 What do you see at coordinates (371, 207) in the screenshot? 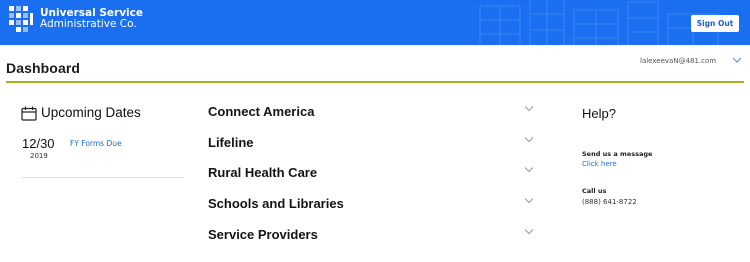
I see `program-schools-and-libraries: Schools and Libraries` at bounding box center [371, 207].